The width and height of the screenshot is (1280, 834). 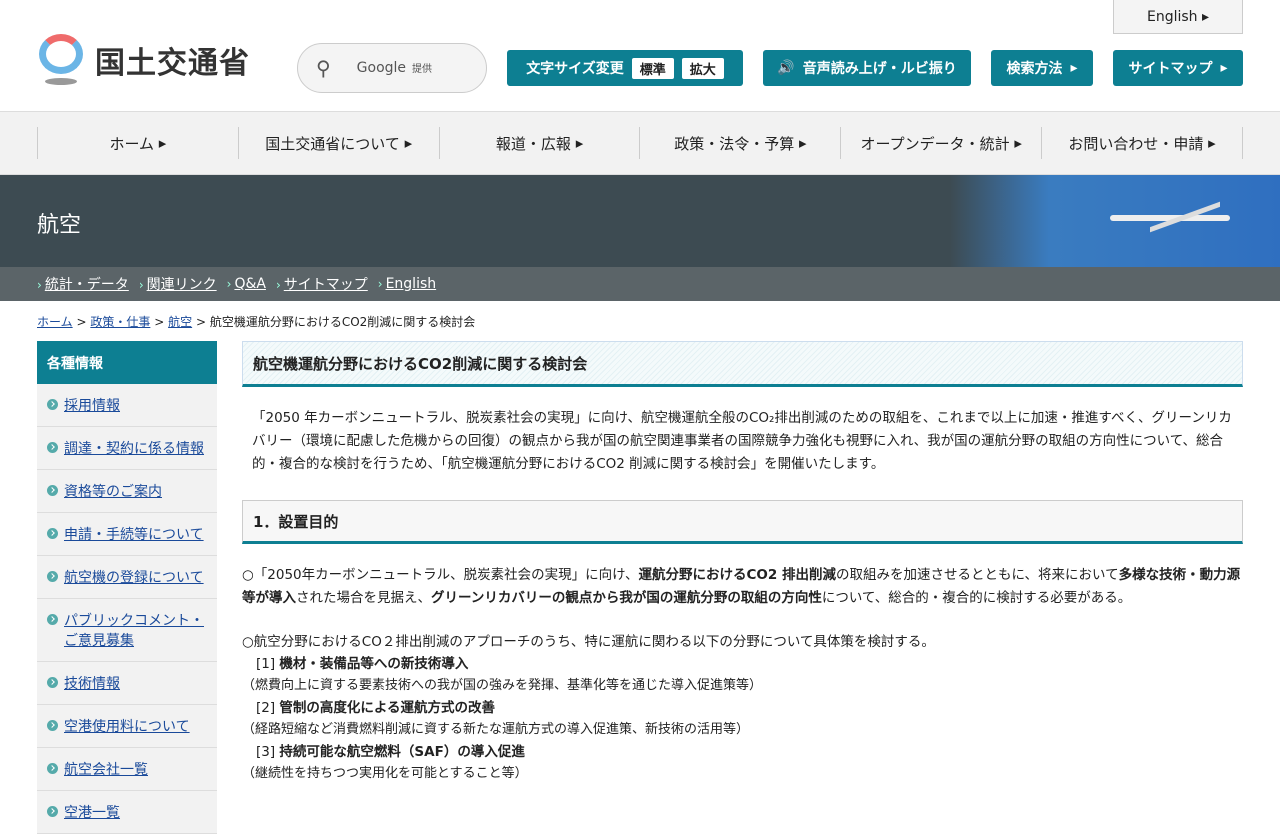 What do you see at coordinates (127, 362) in the screenshot?
I see `sidebar-title: 各種情報` at bounding box center [127, 362].